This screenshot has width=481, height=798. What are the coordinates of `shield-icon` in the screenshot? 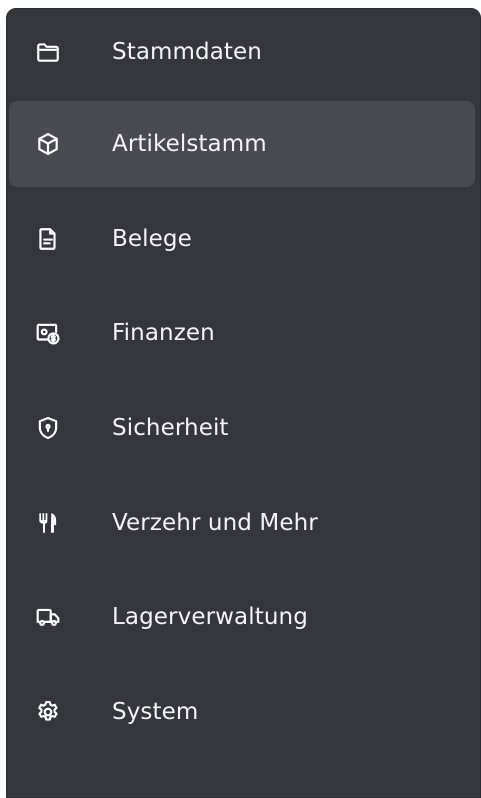 It's located at (48, 428).